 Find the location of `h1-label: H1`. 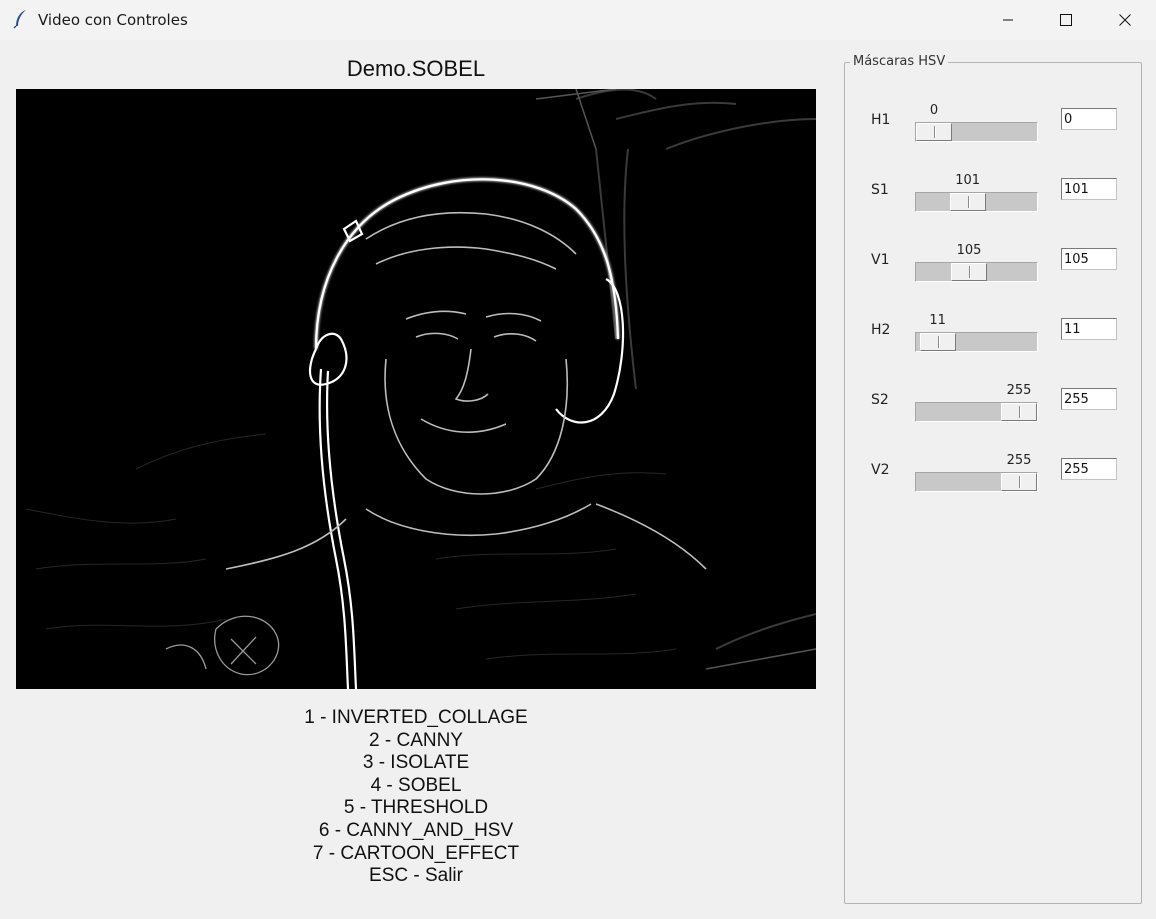

h1-label: H1 is located at coordinates (881, 120).